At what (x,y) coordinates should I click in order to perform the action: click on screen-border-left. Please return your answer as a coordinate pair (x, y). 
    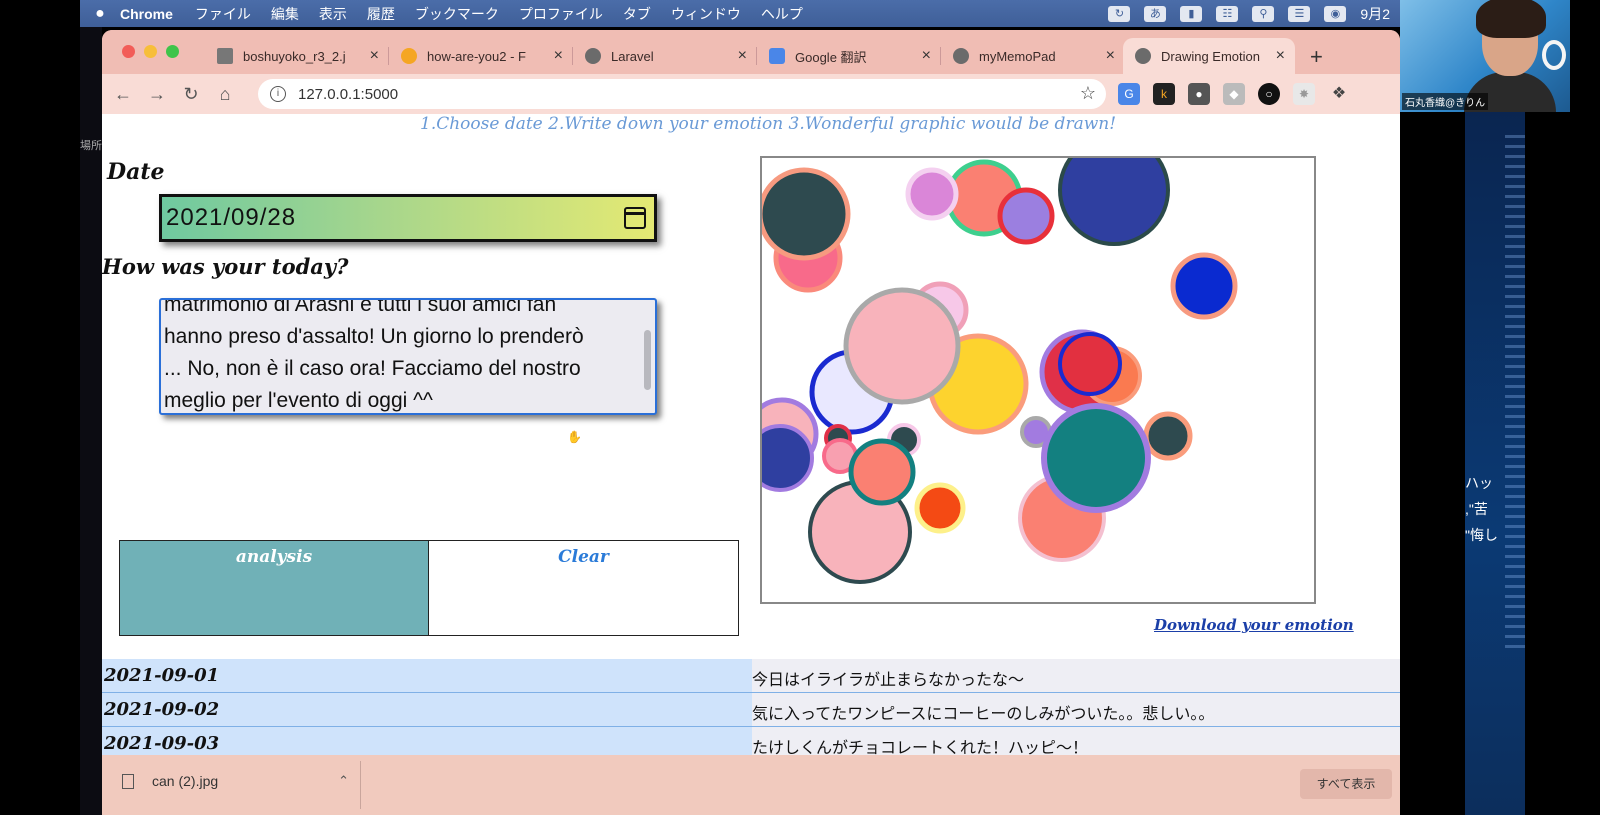
    Looking at the image, I should click on (40, 407).